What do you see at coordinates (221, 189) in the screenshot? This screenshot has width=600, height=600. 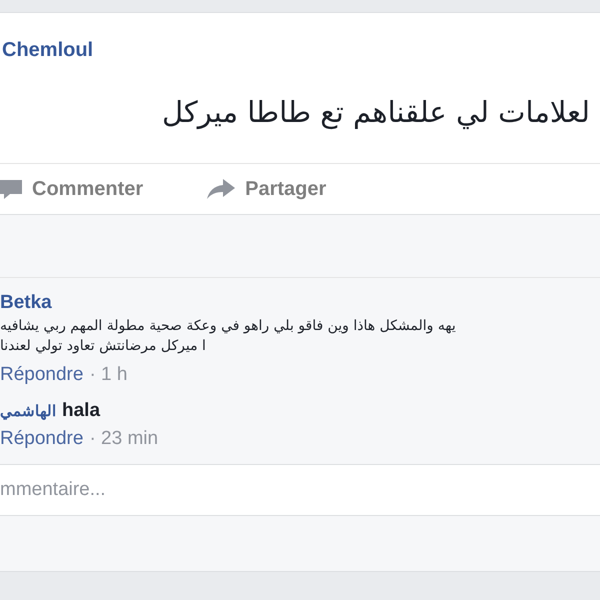 I see `share-arrow-icon` at bounding box center [221, 189].